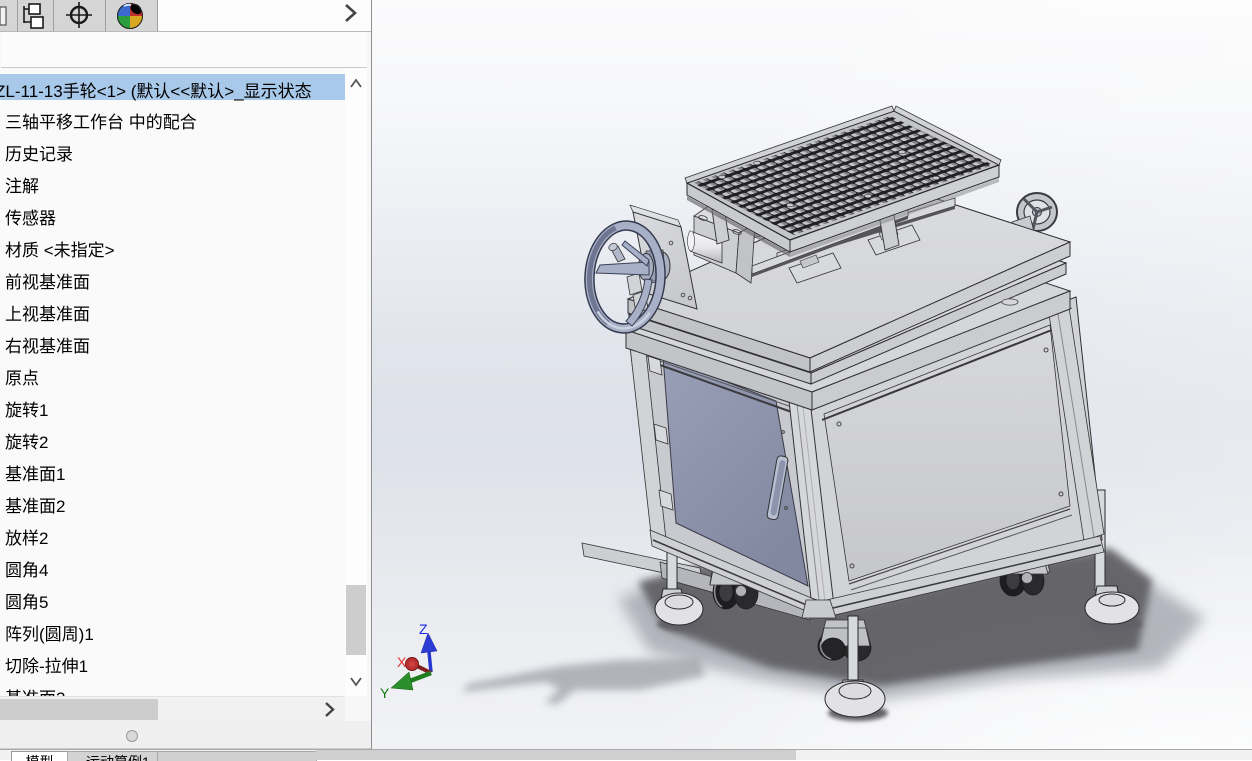  Describe the element at coordinates (385, 693) in the screenshot. I see `svg-text: Y` at that location.